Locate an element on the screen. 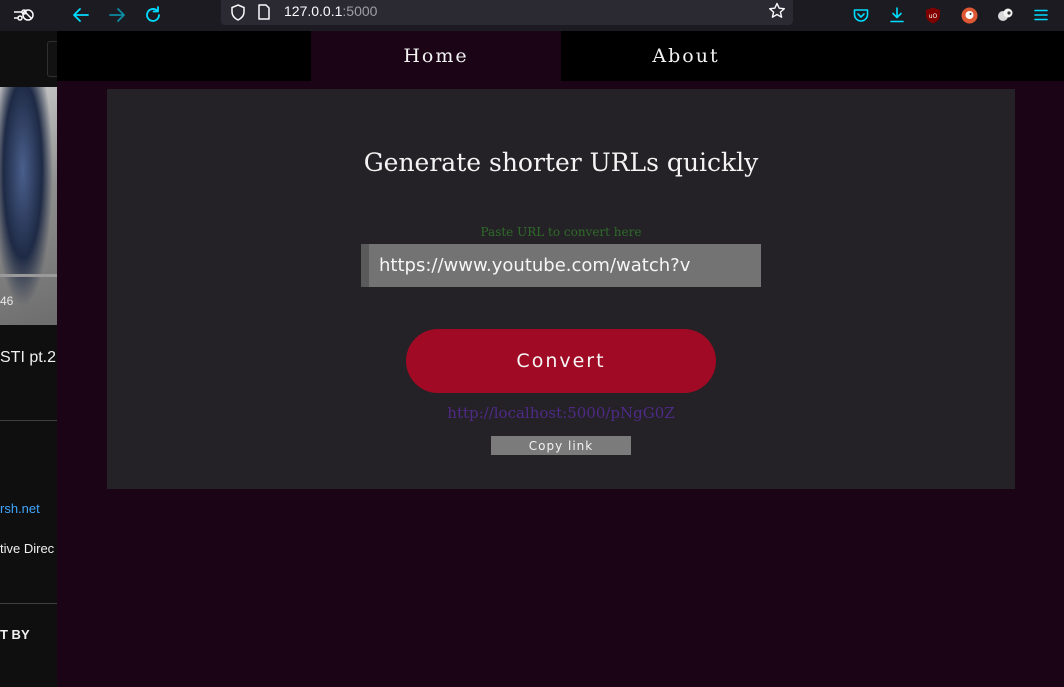 The image size is (1064, 687). top-nav: Home About is located at coordinates (560, 56).